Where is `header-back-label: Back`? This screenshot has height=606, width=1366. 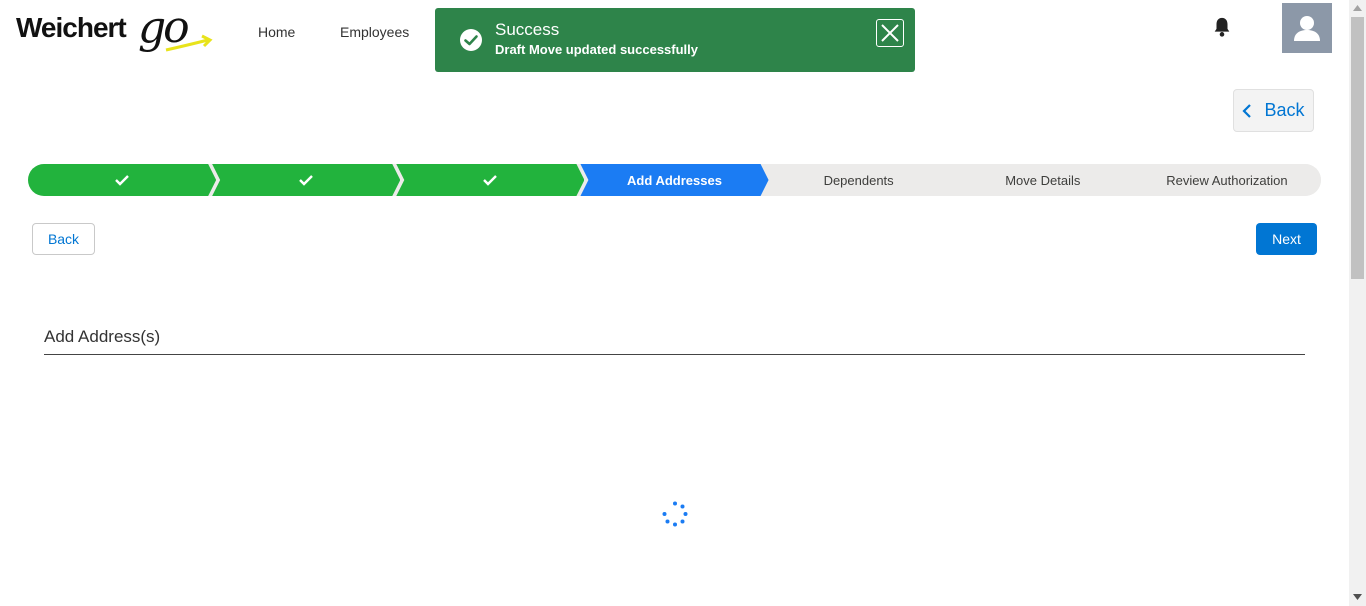
header-back-label: Back is located at coordinates (1284, 110).